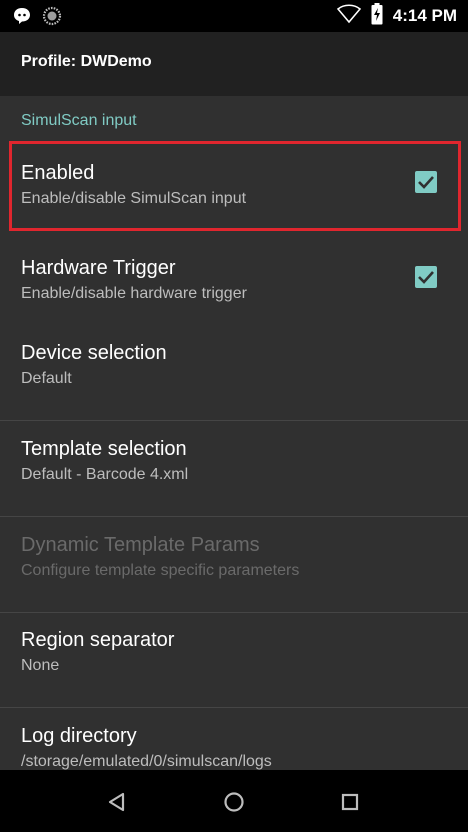  I want to click on message-icon, so click(22, 18).